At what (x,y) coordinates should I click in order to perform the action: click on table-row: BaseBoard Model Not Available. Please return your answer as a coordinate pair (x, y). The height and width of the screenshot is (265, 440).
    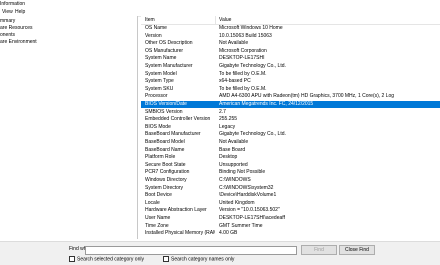
    Looking at the image, I should click on (290, 142).